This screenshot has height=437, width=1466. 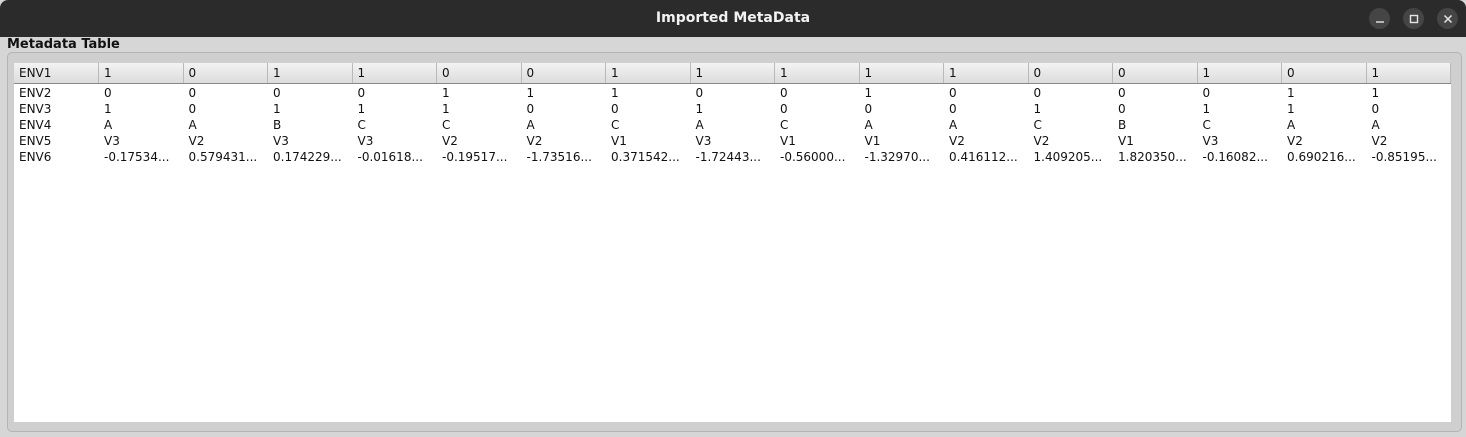 I want to click on table-row: ENV3 1 0 1 1 1 0 0 1 0 0 0 1 0 1 1 0, so click(x=732, y=109).